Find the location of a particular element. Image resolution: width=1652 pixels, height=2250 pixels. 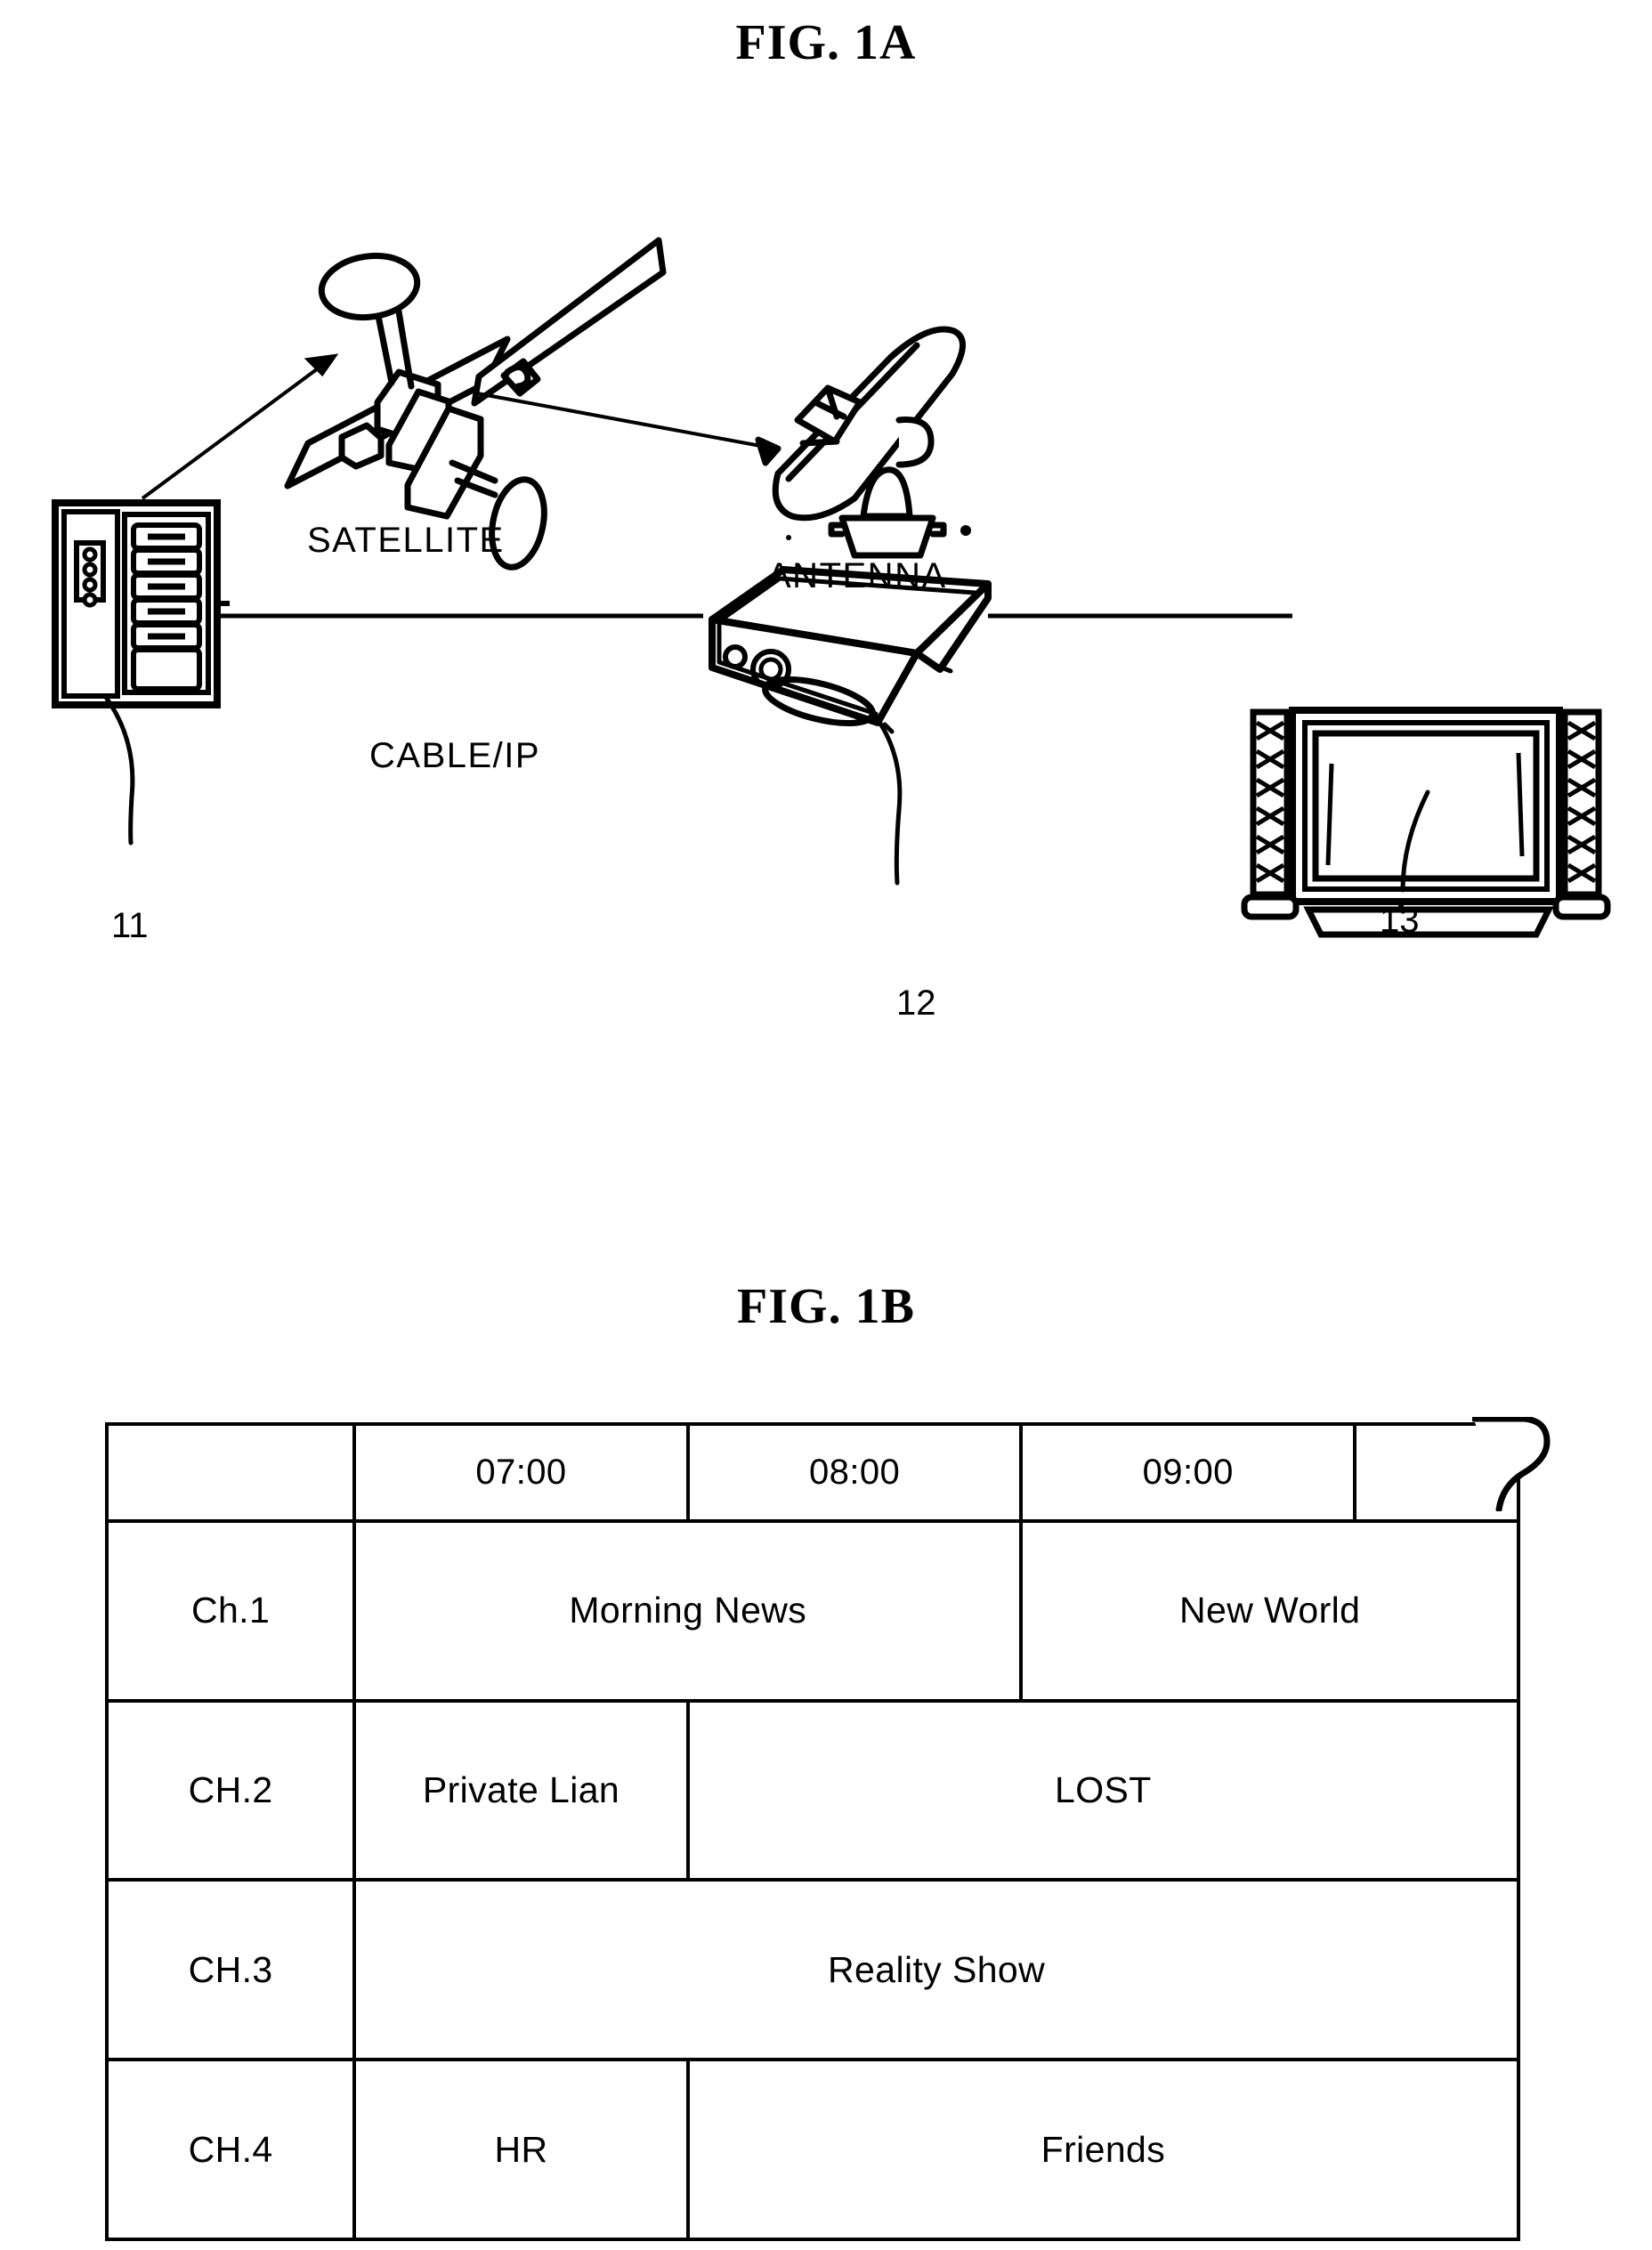

epg-header-time-0900: 09:00 is located at coordinates (1188, 1473).